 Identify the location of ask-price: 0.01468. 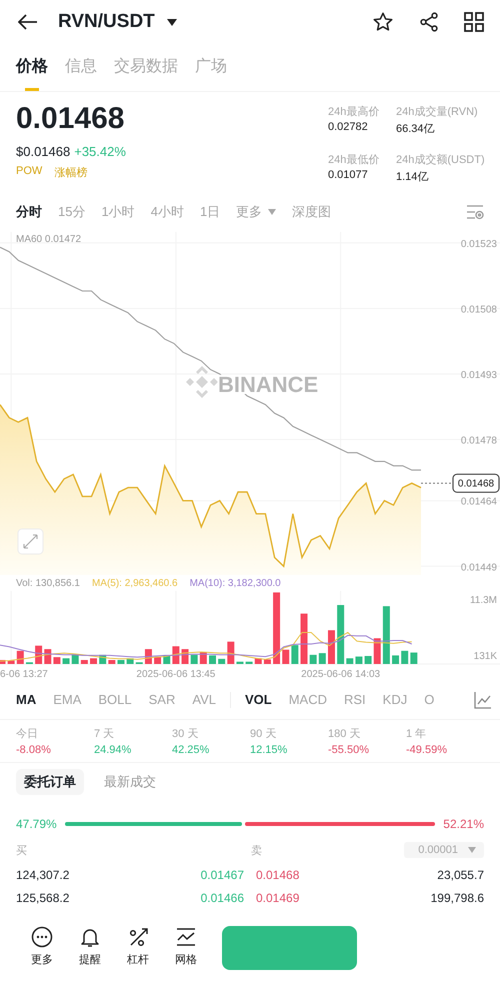
(278, 875).